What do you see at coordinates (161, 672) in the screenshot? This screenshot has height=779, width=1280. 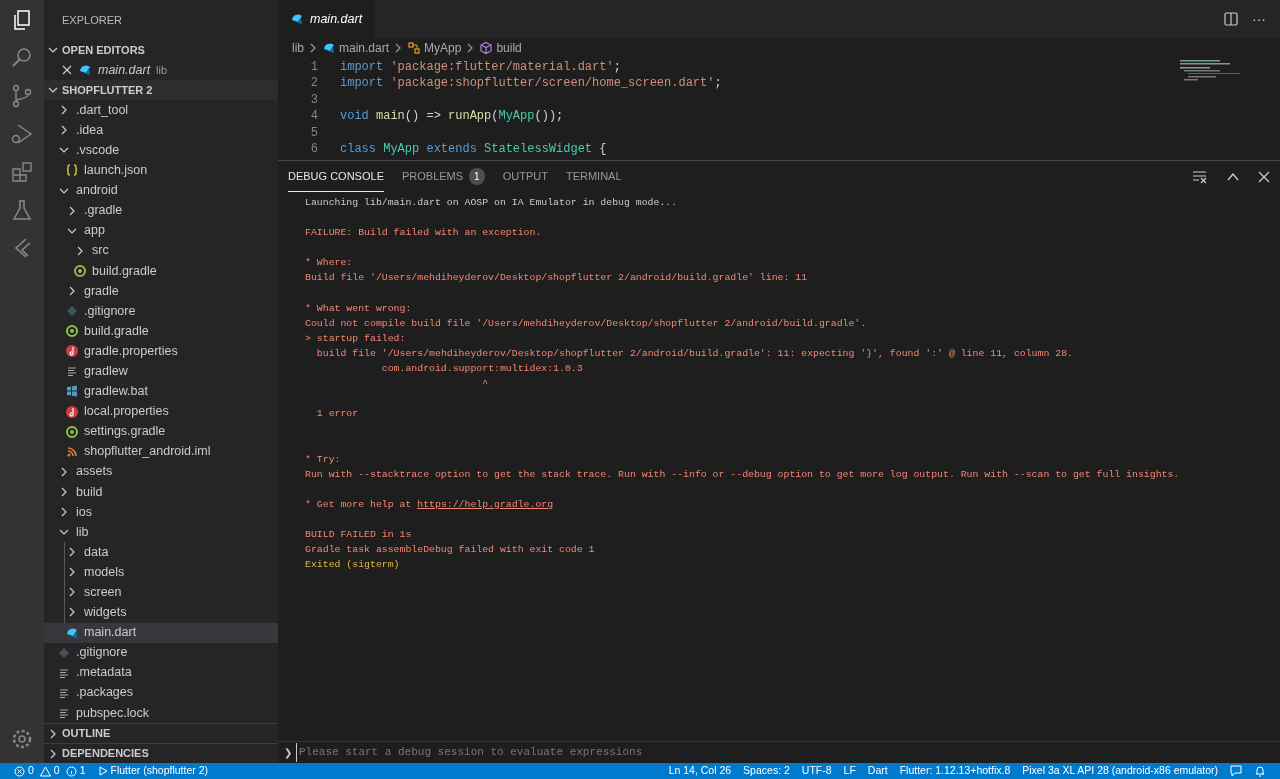 I see `file-item: .metadata` at bounding box center [161, 672].